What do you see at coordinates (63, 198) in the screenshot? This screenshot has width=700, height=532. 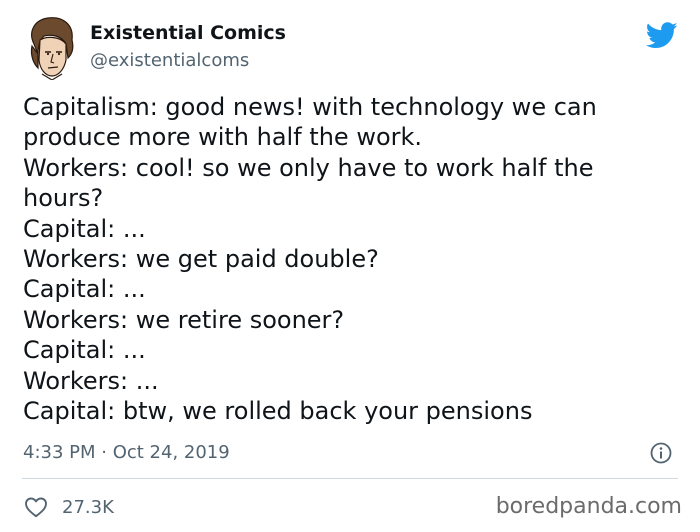 I see `tweet-line: hours?` at bounding box center [63, 198].